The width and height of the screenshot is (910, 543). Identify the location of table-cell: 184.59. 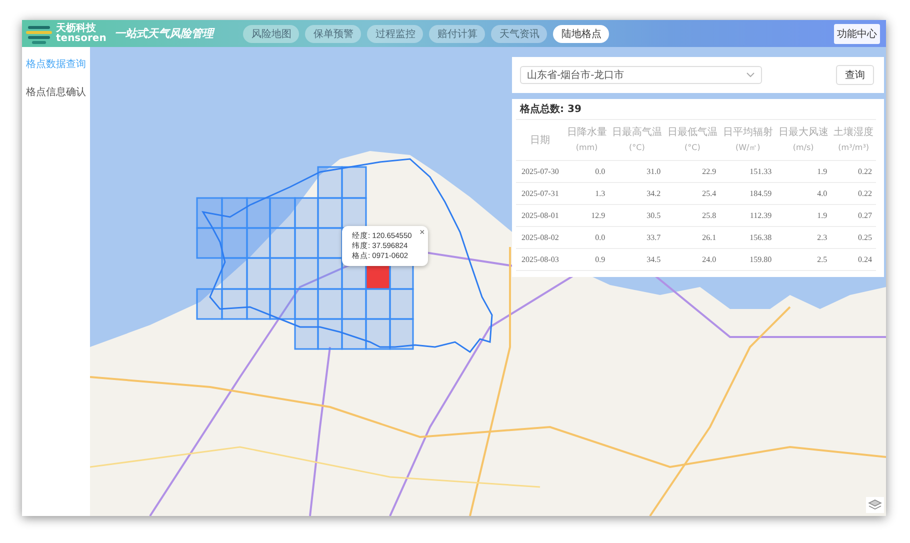
(748, 193).